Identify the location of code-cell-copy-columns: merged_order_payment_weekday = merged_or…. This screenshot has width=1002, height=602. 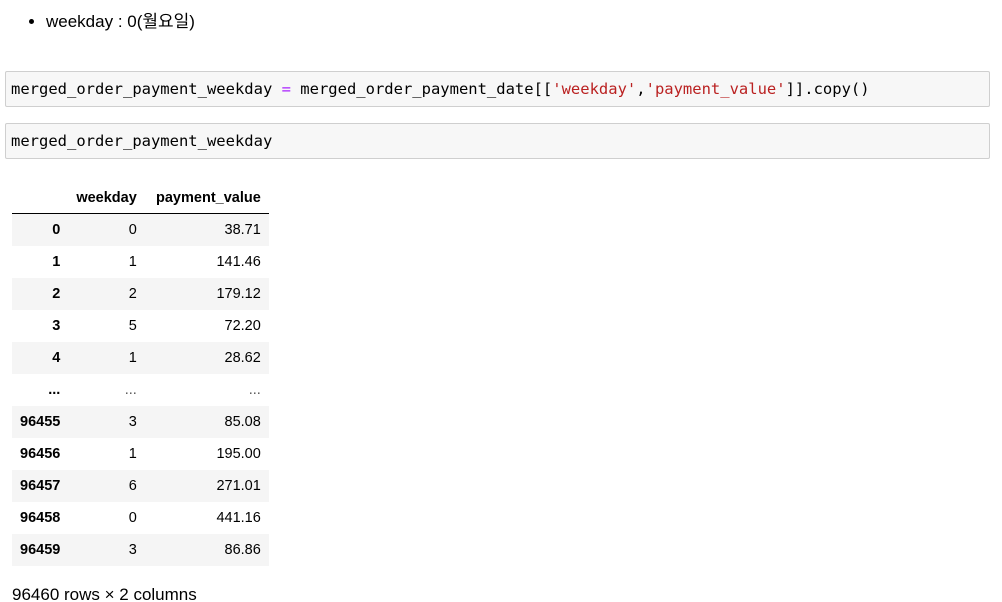
(497, 89).